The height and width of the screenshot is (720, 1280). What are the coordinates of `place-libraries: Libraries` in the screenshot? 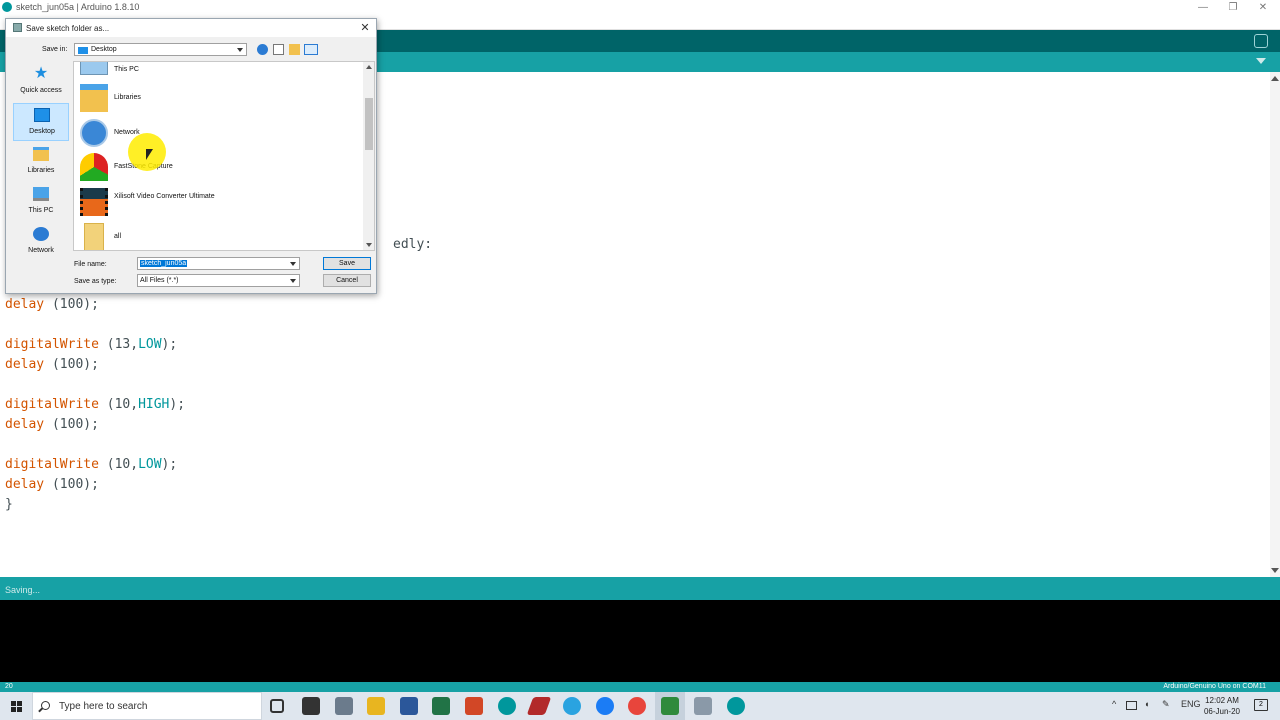 It's located at (41, 162).